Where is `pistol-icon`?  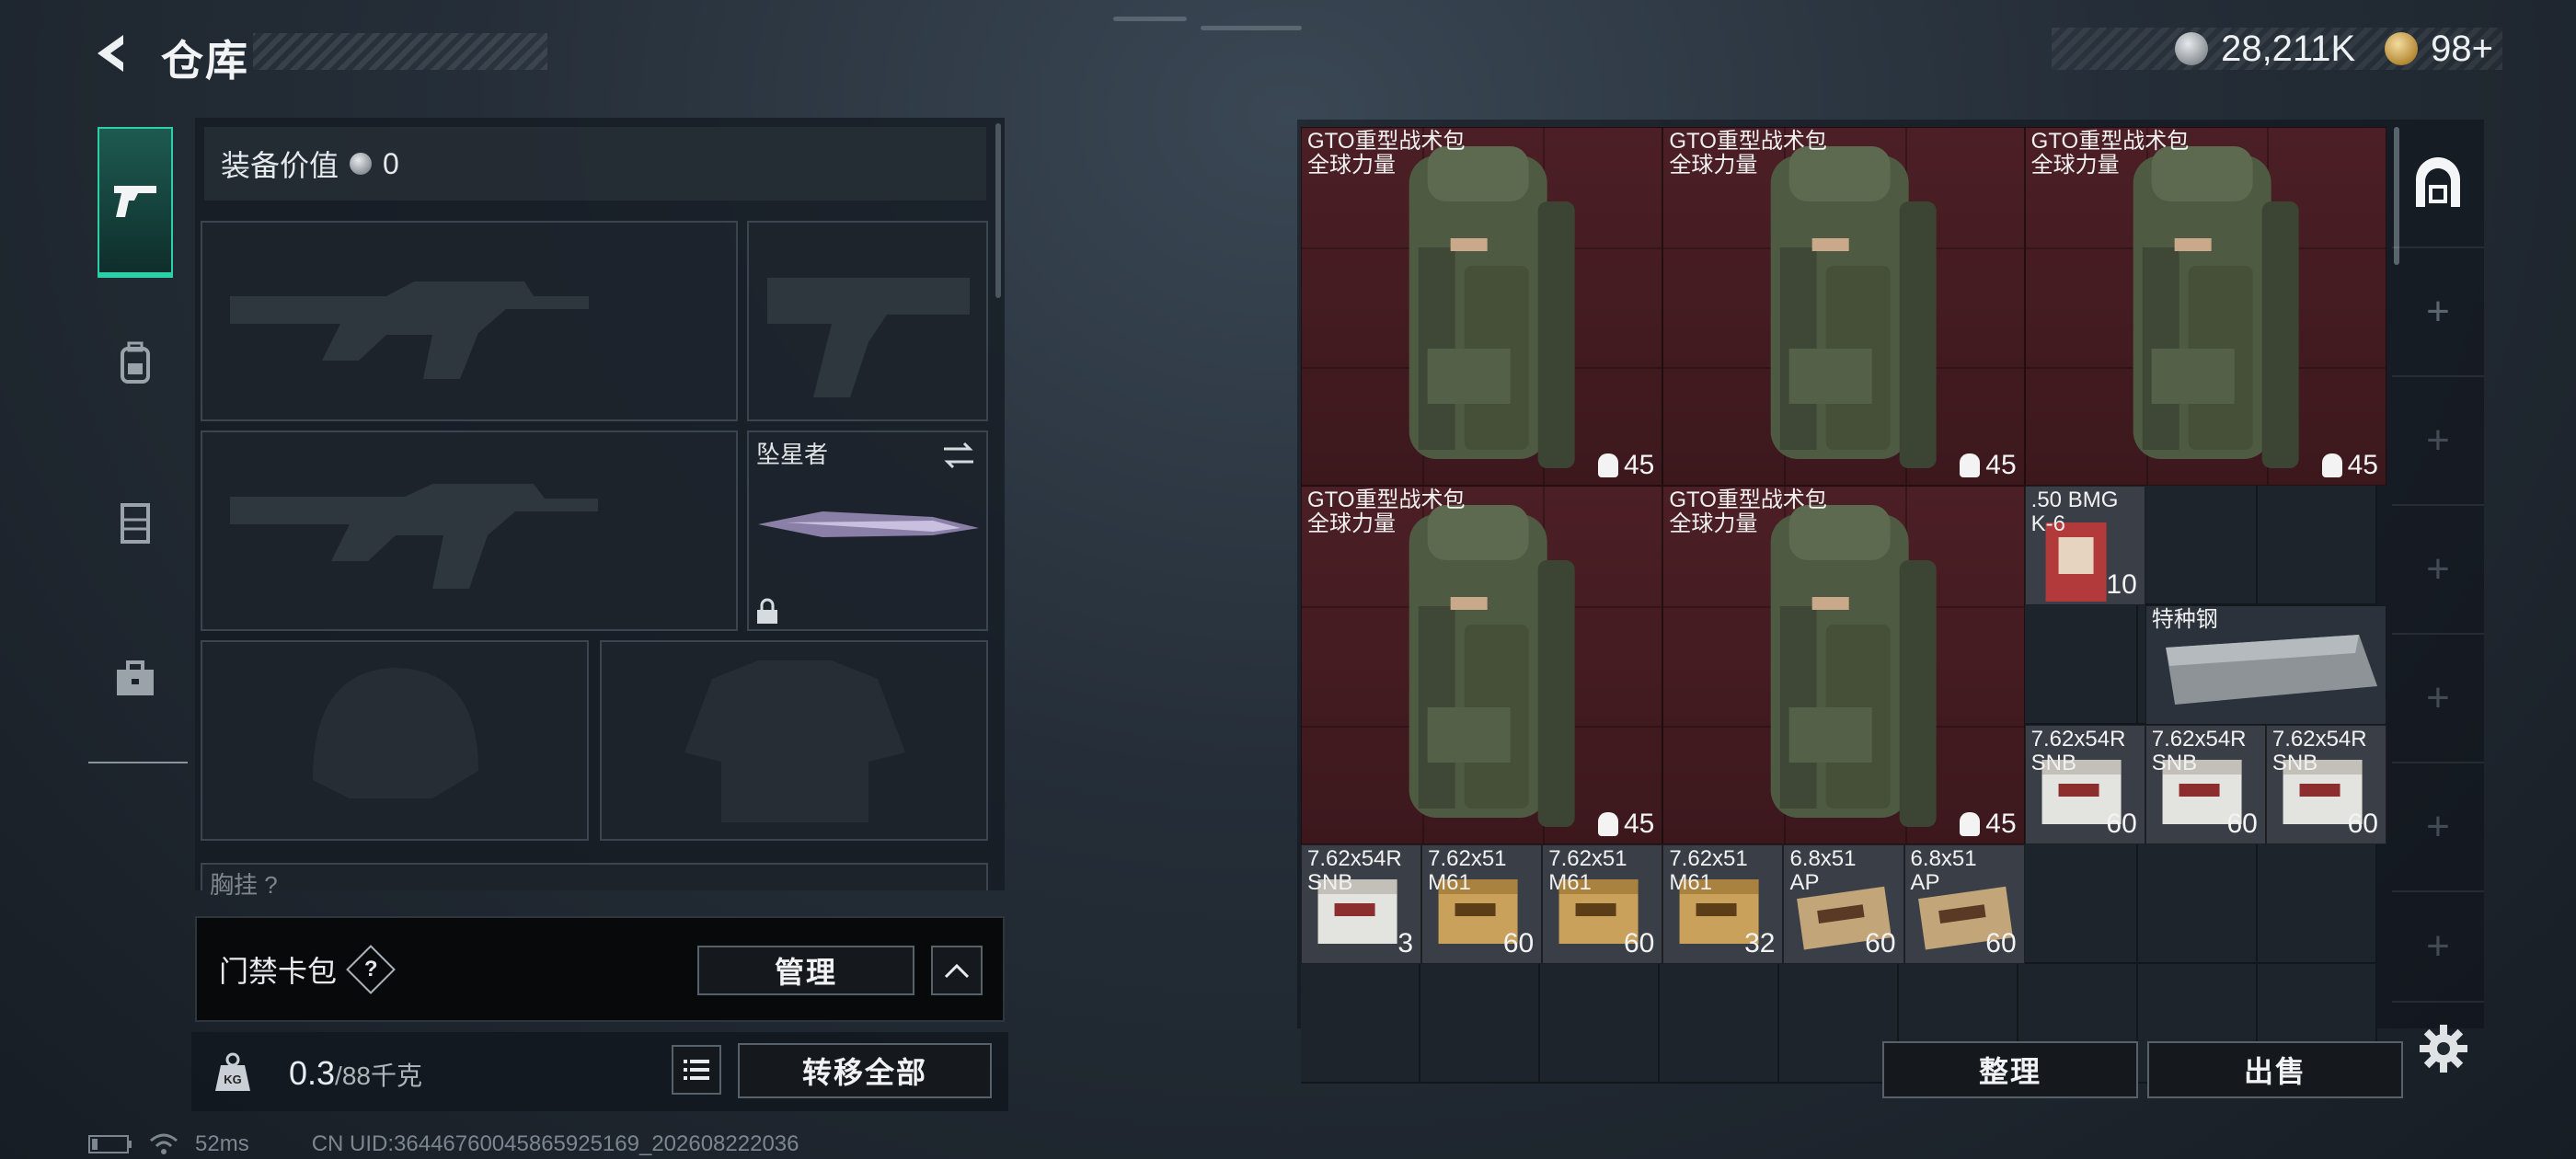 pistol-icon is located at coordinates (135, 201).